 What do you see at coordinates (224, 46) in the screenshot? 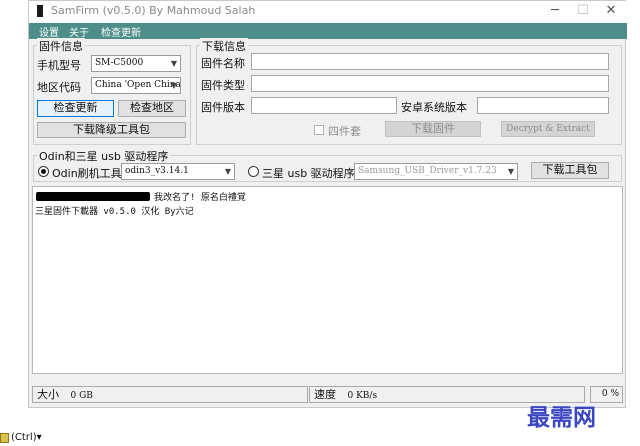
I see `download-info-title: 下载信息` at bounding box center [224, 46].